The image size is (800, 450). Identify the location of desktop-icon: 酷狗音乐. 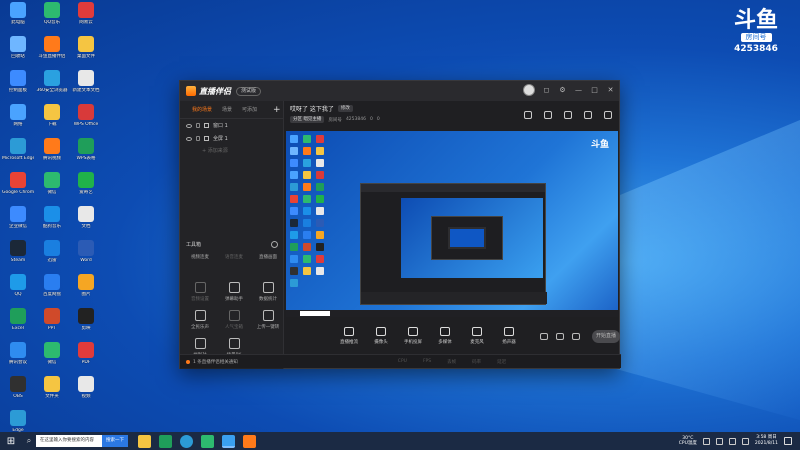
(52, 221).